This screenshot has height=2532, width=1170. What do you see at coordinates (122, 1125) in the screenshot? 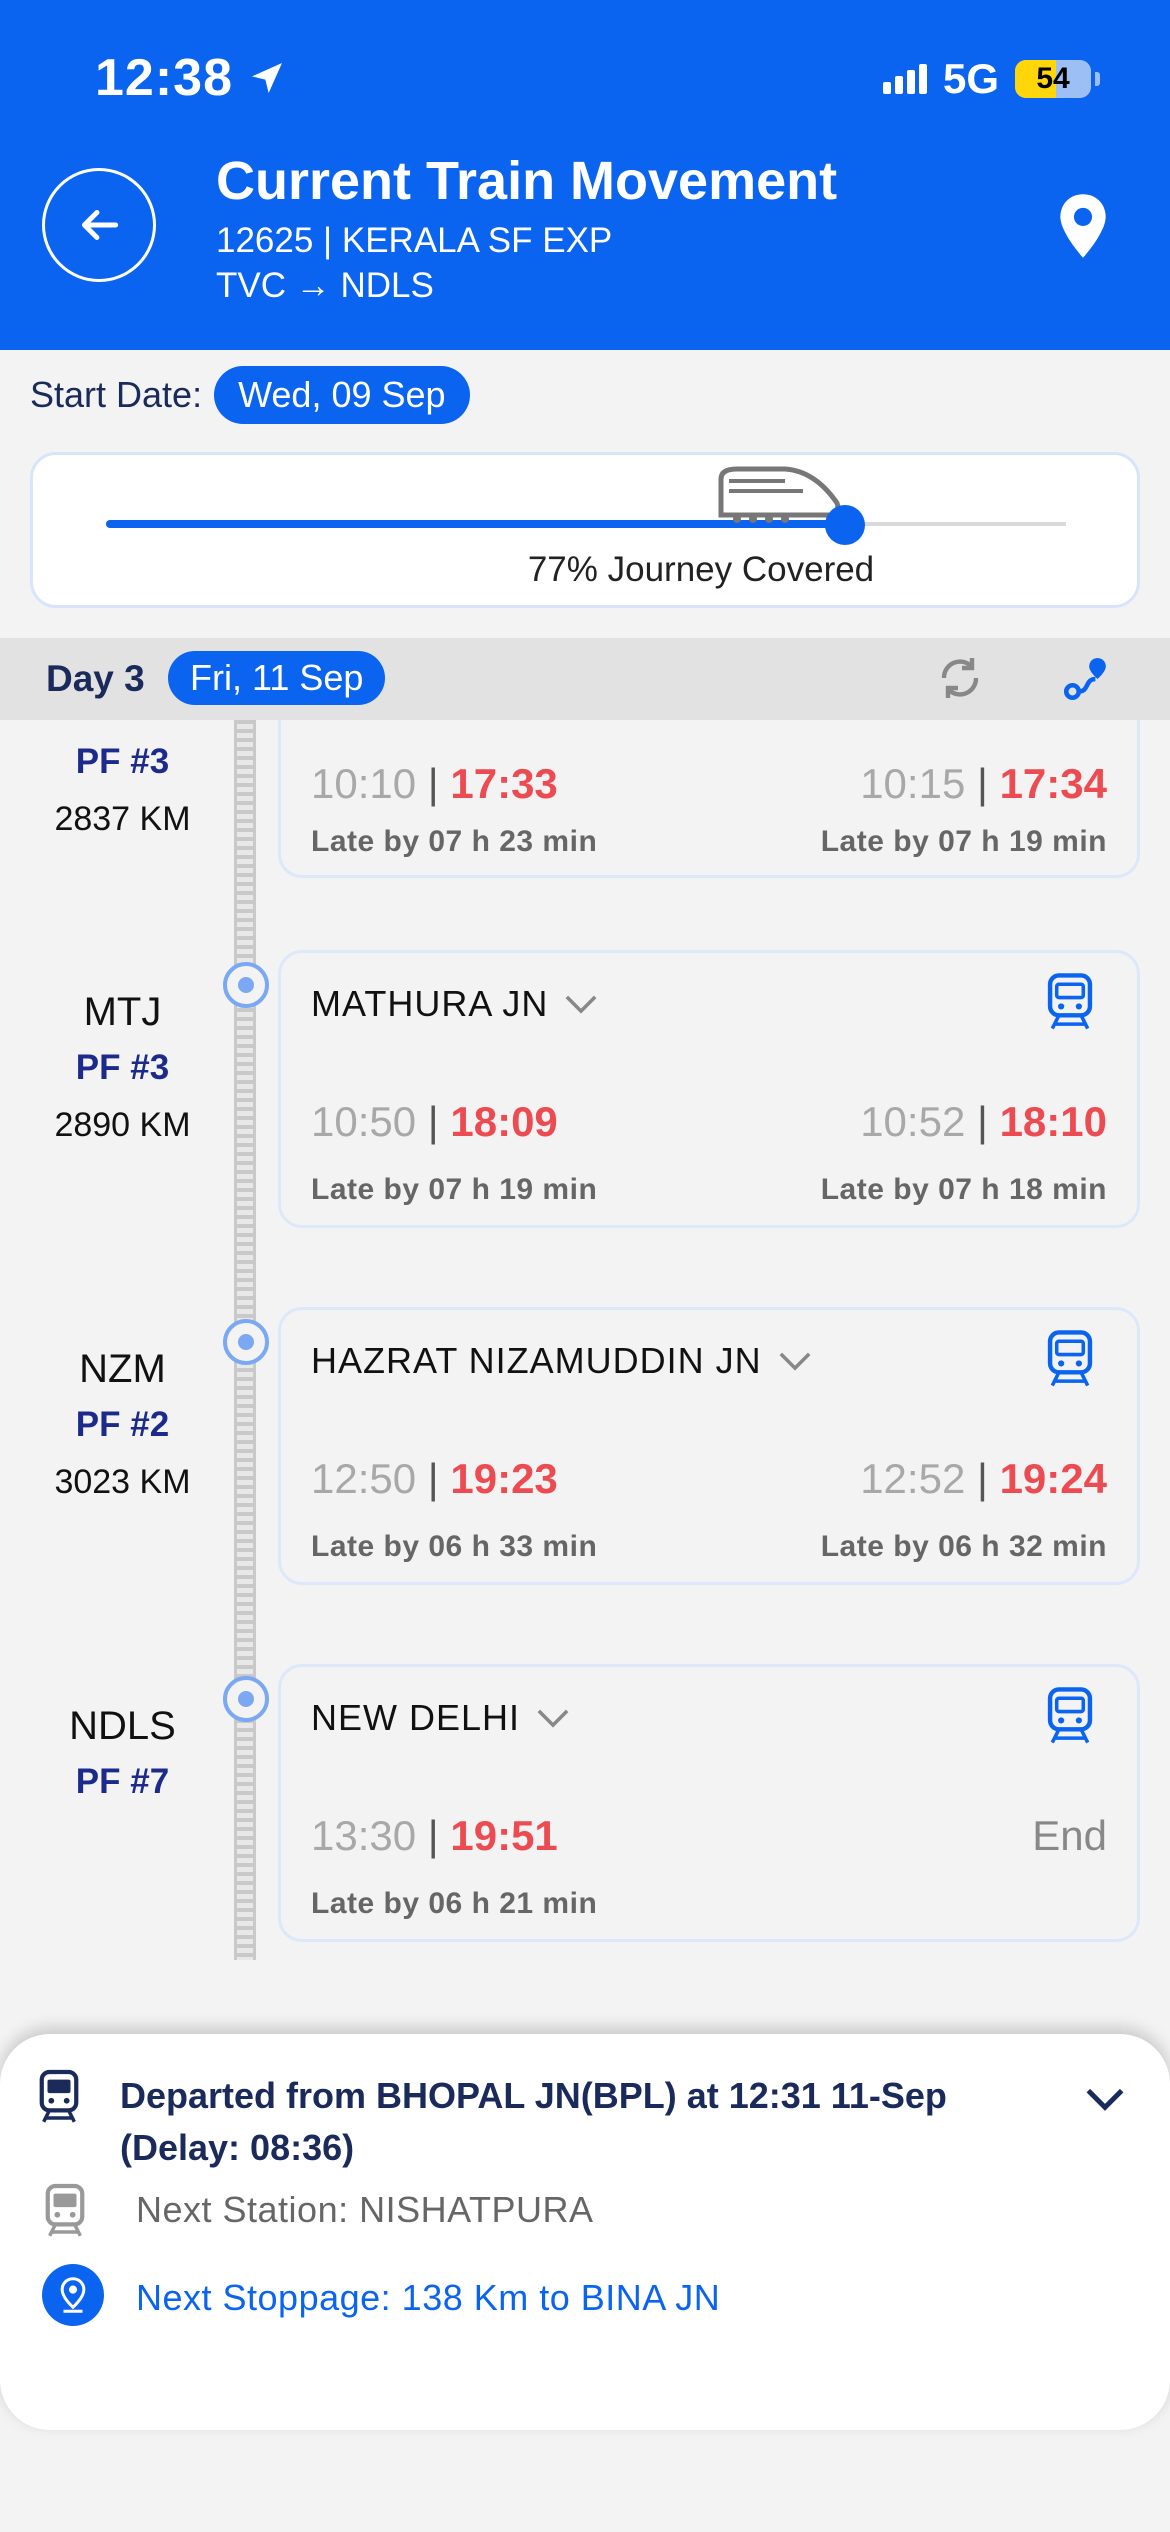
I see `distance-label: 2890 KM` at bounding box center [122, 1125].